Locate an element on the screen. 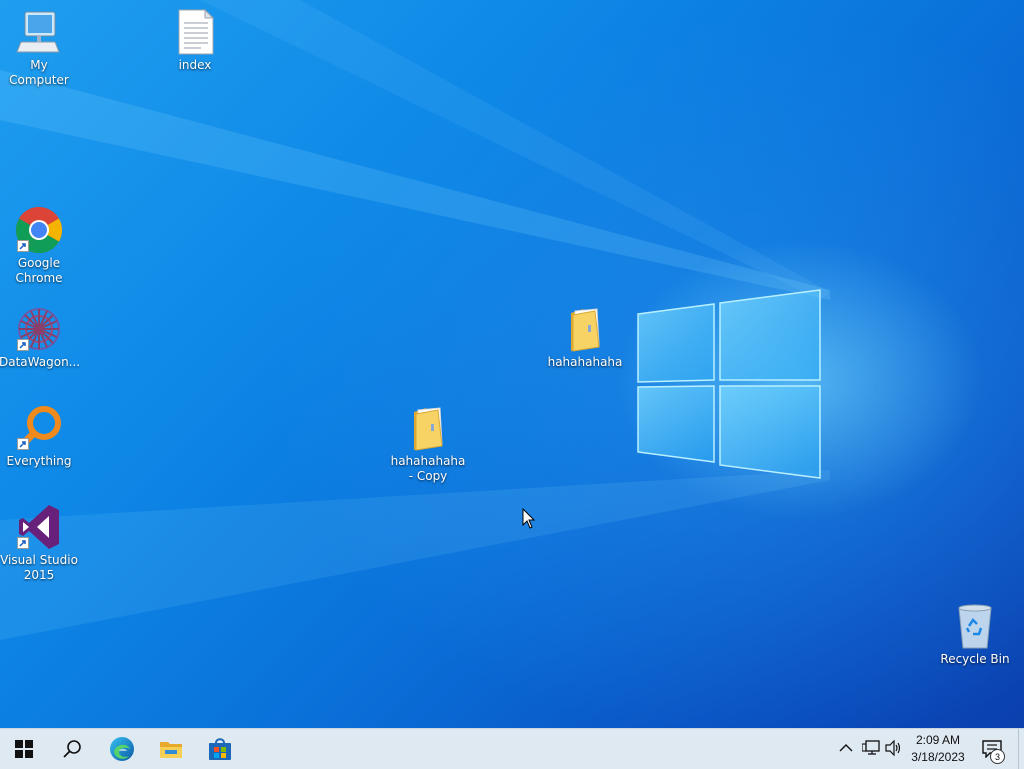 The height and width of the screenshot is (769, 1024). search-button is located at coordinates (72, 749).